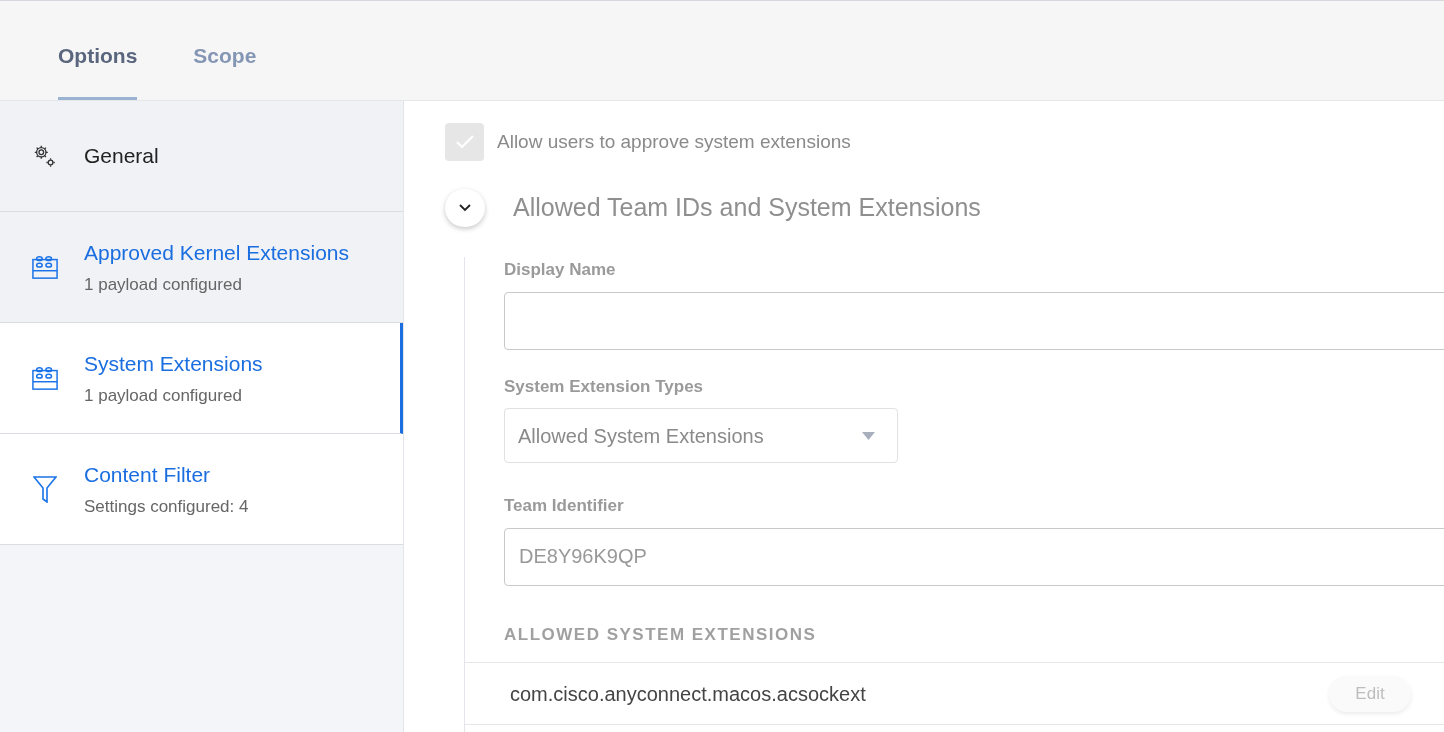 The width and height of the screenshot is (1444, 732). Describe the element at coordinates (121, 156) in the screenshot. I see `item-title: General` at that location.